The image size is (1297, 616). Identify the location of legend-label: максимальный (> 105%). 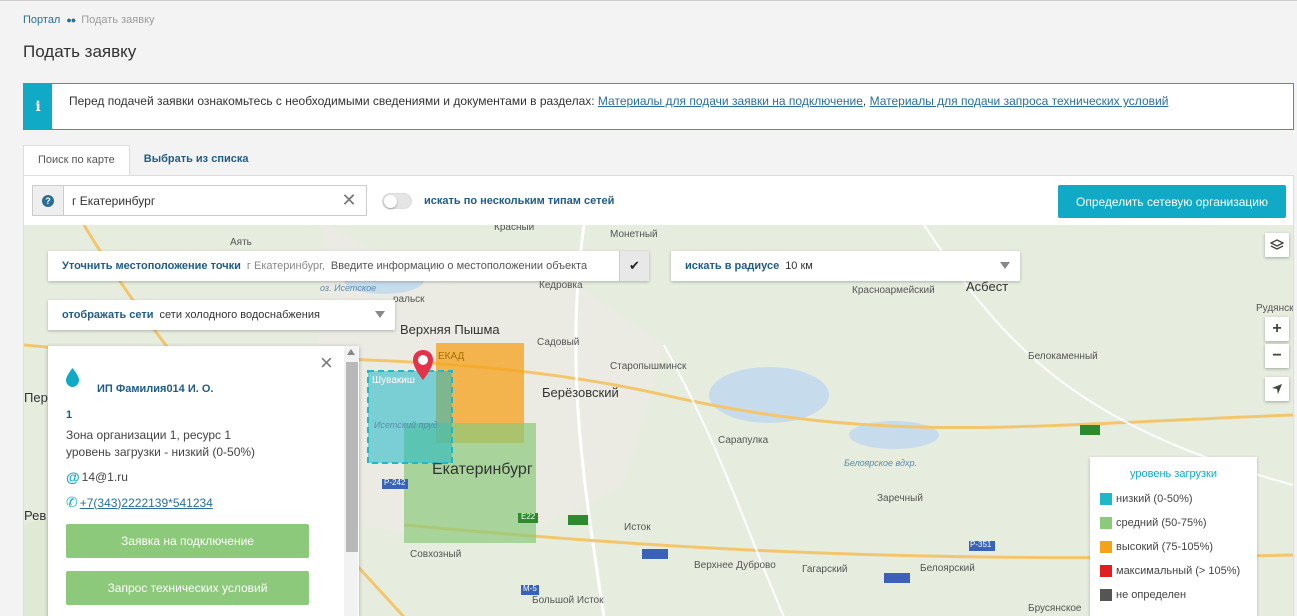
(1178, 571).